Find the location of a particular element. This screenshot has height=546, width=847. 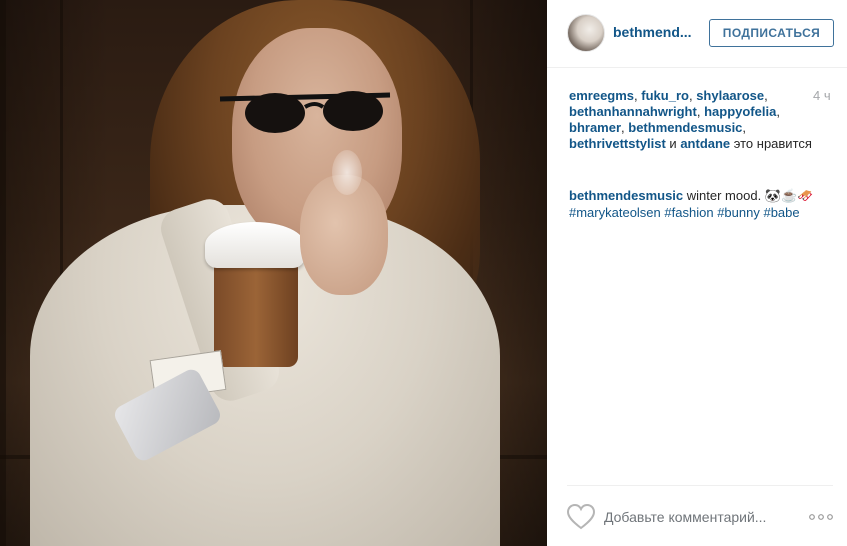

like-user-link: shylaarose is located at coordinates (730, 95).